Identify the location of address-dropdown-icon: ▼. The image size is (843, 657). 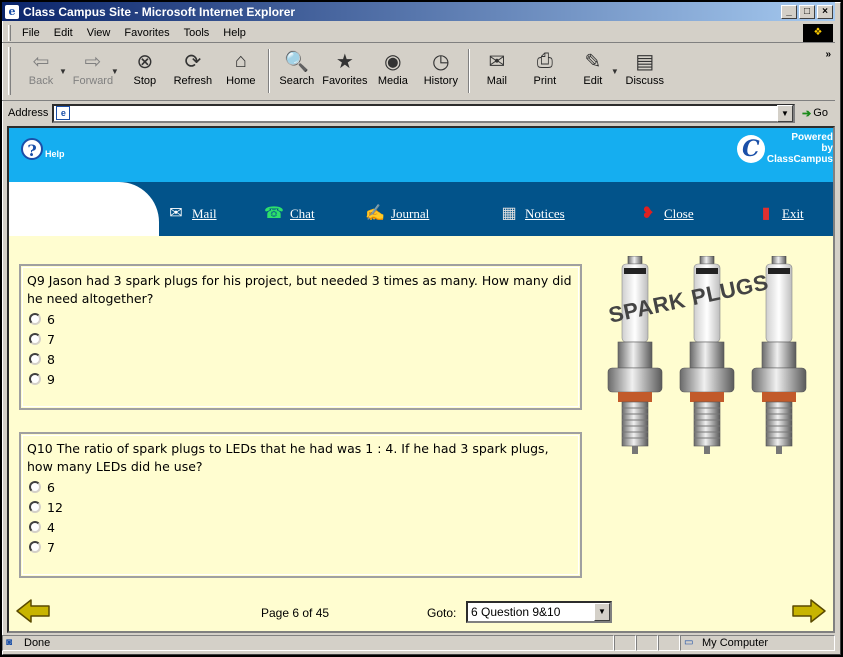
(785, 113).